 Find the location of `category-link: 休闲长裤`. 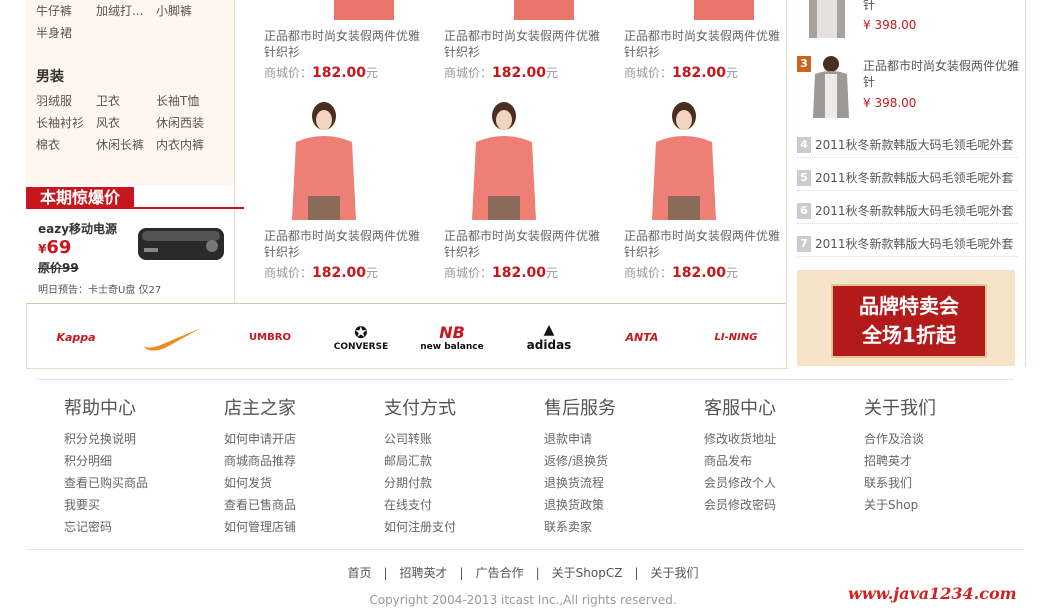

category-link: 休闲长裤 is located at coordinates (126, 144).